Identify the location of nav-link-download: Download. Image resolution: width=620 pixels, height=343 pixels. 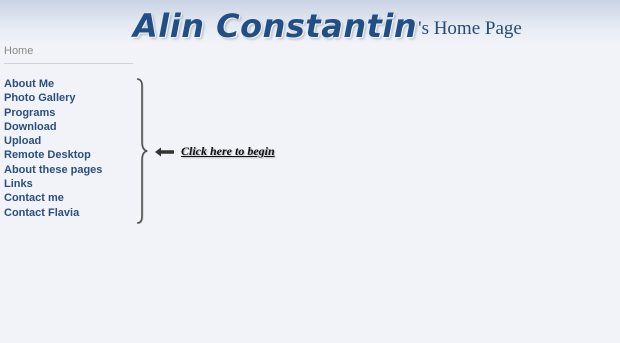
(30, 127).